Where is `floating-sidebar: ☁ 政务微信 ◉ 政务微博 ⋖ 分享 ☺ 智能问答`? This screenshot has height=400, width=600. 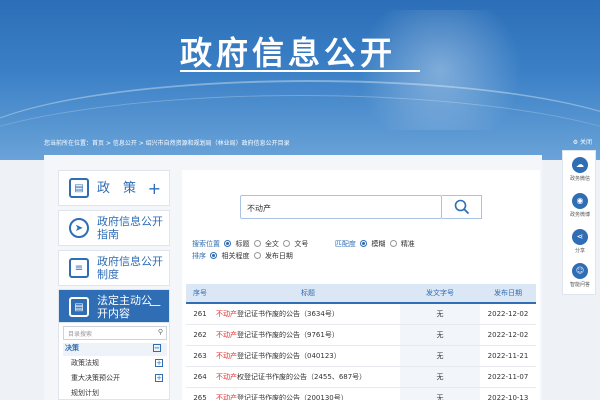 floating-sidebar: ☁ 政务微信 ◉ 政务微博 ⋖ 分享 ☺ 智能问答 is located at coordinates (579, 222).